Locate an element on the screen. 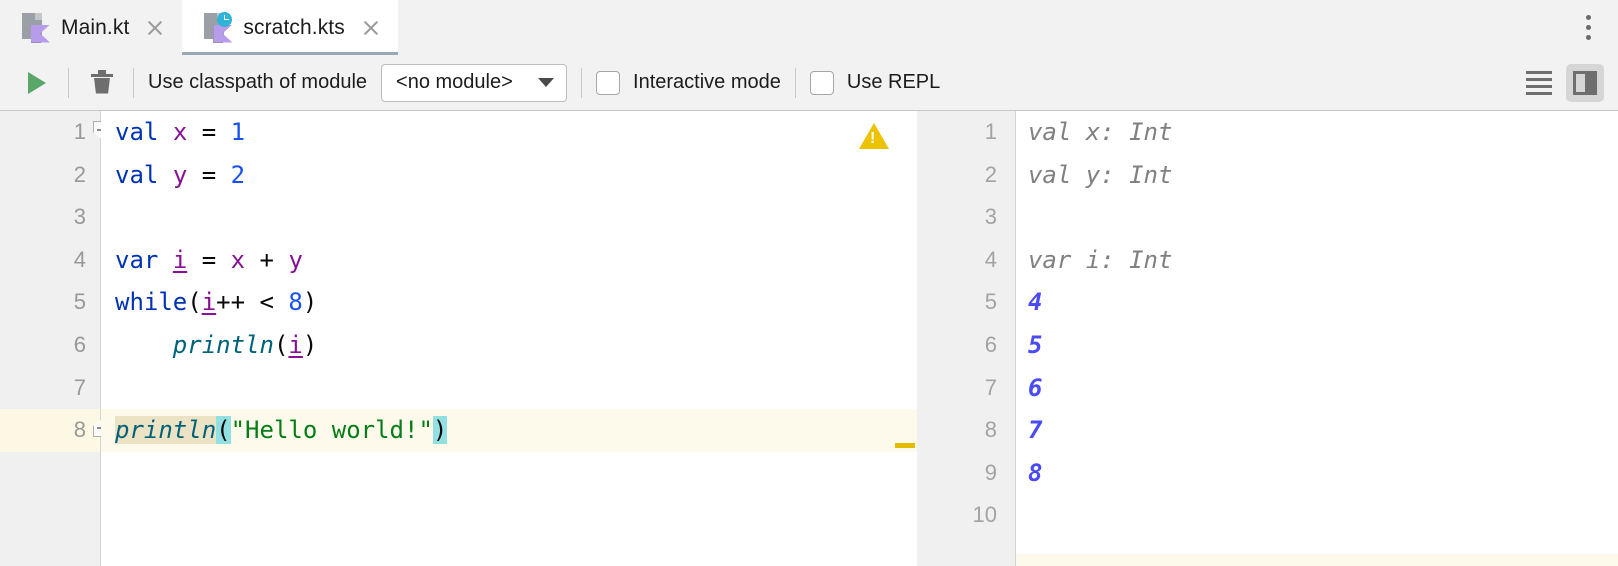  classpath-label: Use classpath of module is located at coordinates (258, 82).